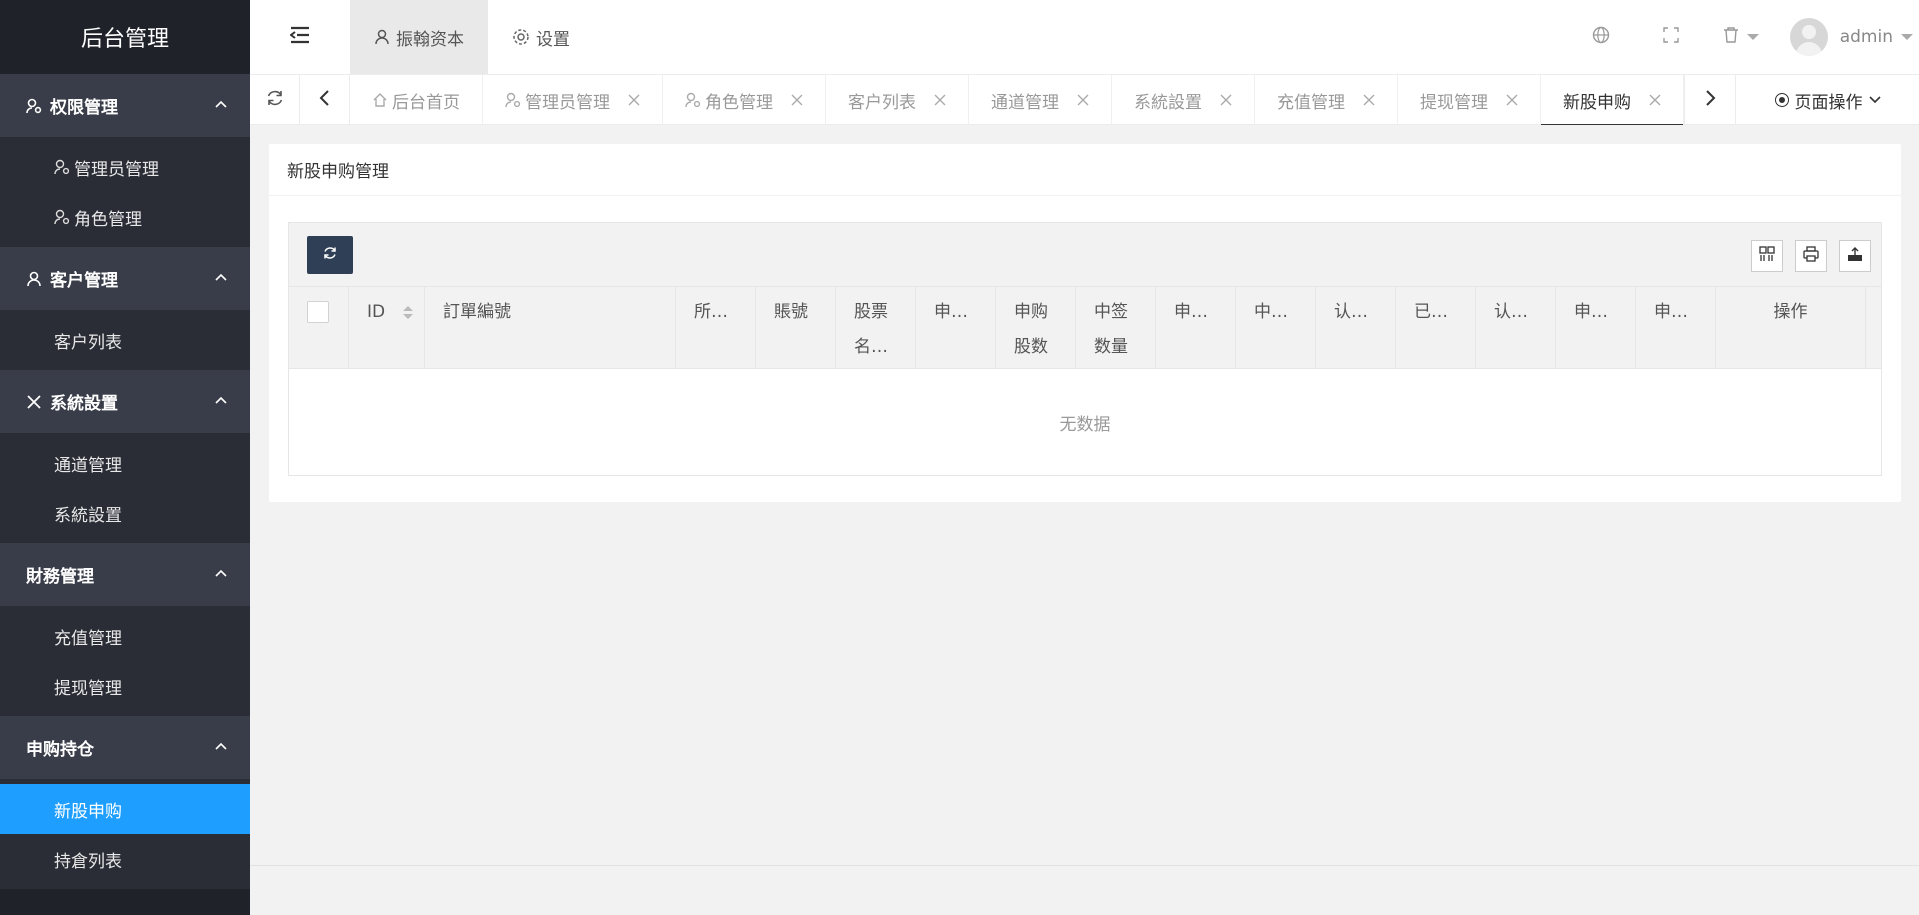 Image resolution: width=1919 pixels, height=915 pixels. Describe the element at coordinates (1085, 255) in the screenshot. I see `table-toolbar` at that location.